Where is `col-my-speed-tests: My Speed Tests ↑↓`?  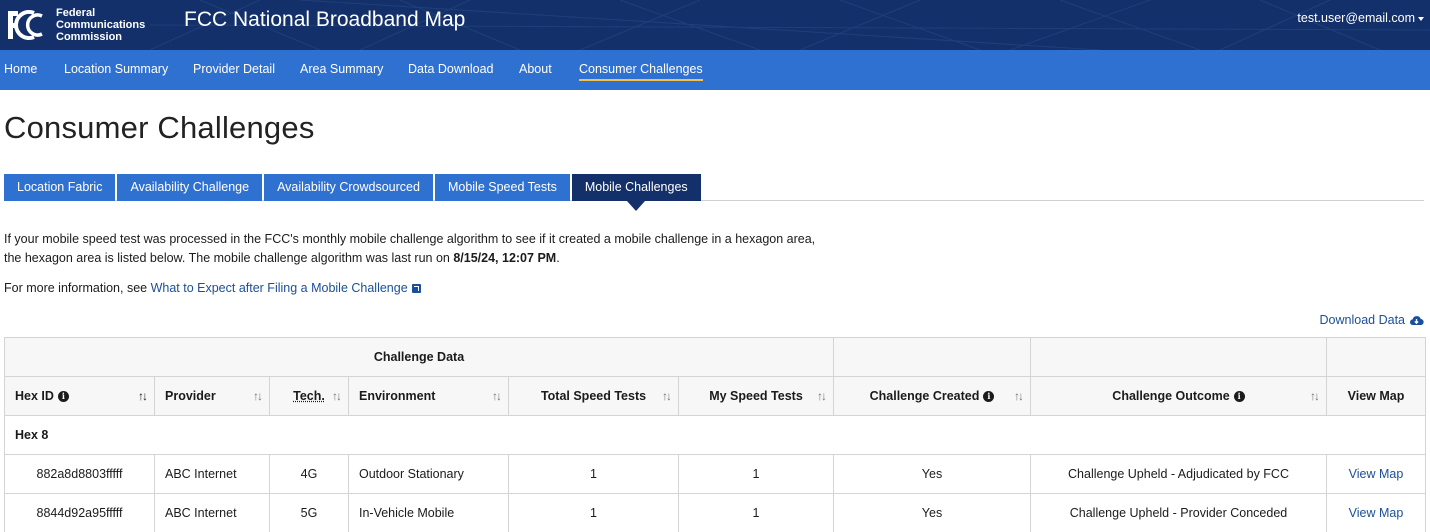
col-my-speed-tests: My Speed Tests ↑↓ is located at coordinates (756, 396).